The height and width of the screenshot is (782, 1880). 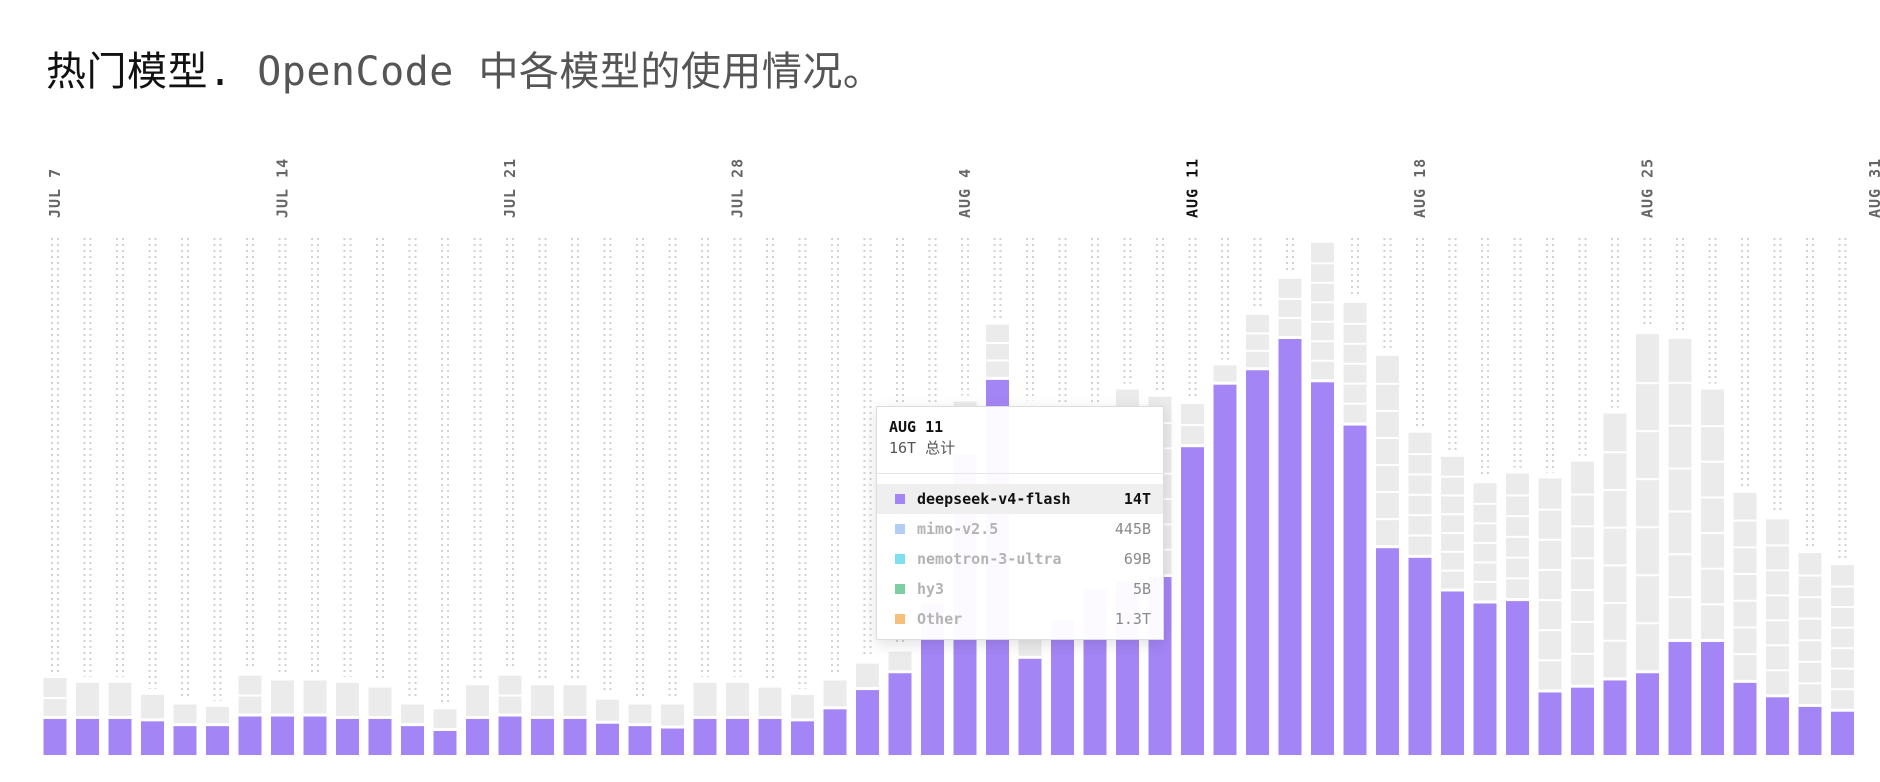 What do you see at coordinates (1020, 589) in the screenshot?
I see `tooltip-row: hy3 5B` at bounding box center [1020, 589].